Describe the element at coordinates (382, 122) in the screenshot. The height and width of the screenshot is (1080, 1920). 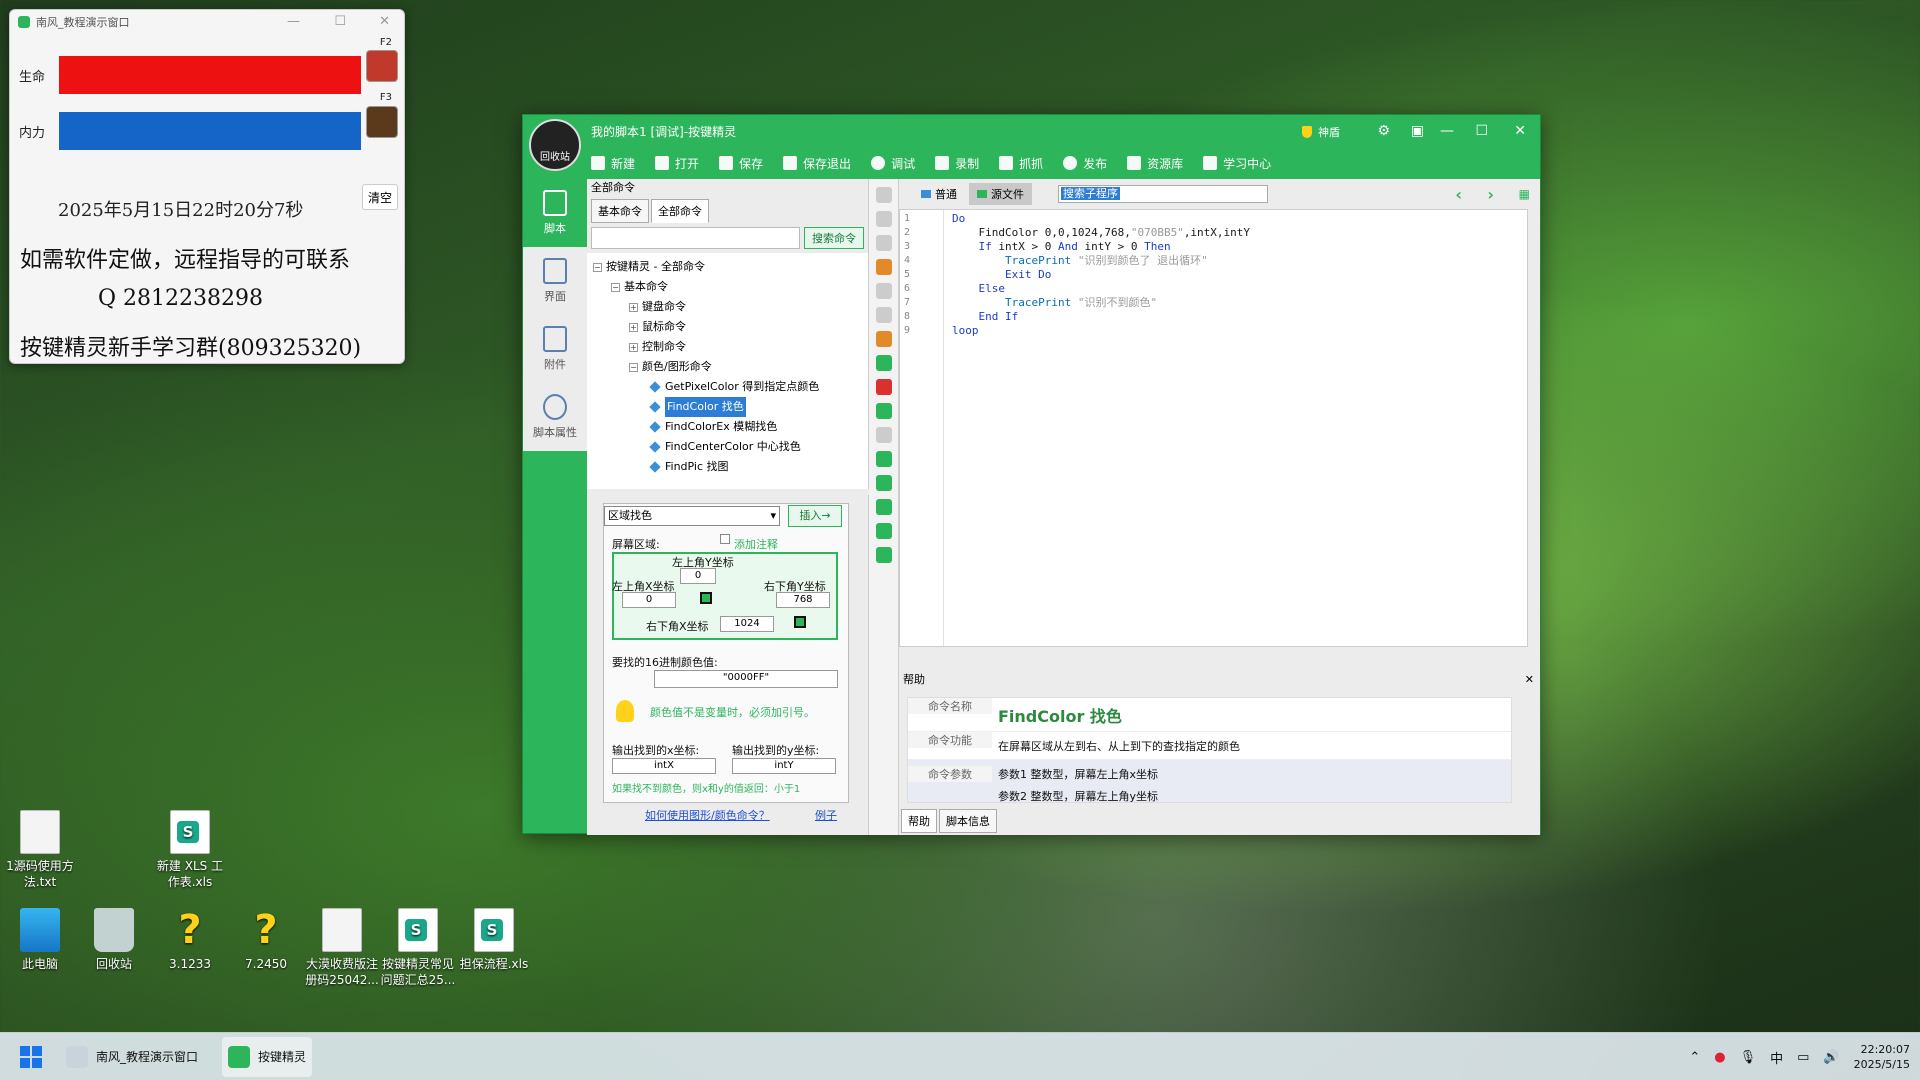
I see `skill-icon-f3` at that location.